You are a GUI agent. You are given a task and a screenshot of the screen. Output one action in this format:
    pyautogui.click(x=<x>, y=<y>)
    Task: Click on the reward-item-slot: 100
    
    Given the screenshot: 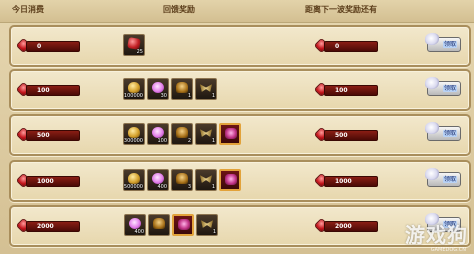 What is the action you would take?
    pyautogui.click(x=158, y=134)
    